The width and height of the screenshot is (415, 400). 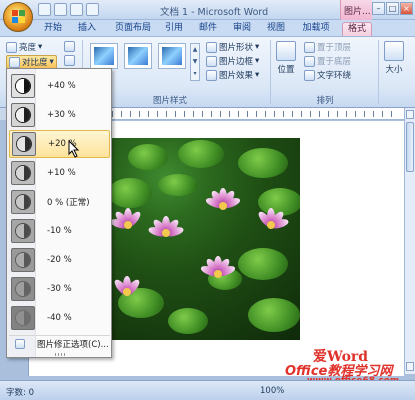 I want to click on position-button: 位置, so click(x=286, y=58).